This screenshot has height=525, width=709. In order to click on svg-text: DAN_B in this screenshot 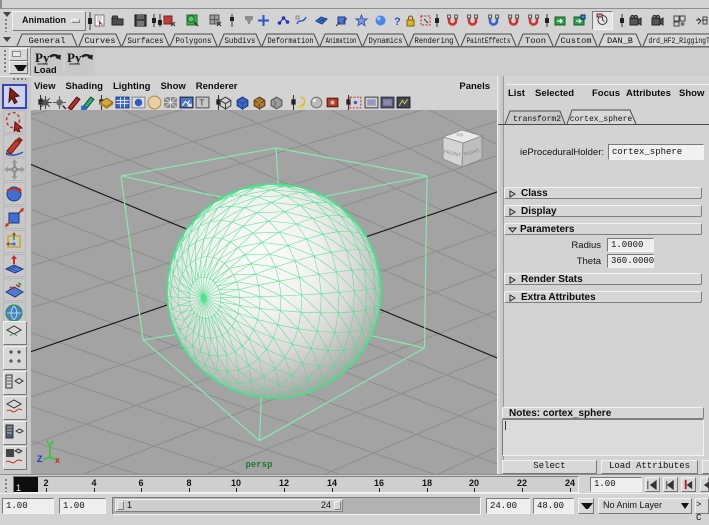, I will do `click(620, 41)`.